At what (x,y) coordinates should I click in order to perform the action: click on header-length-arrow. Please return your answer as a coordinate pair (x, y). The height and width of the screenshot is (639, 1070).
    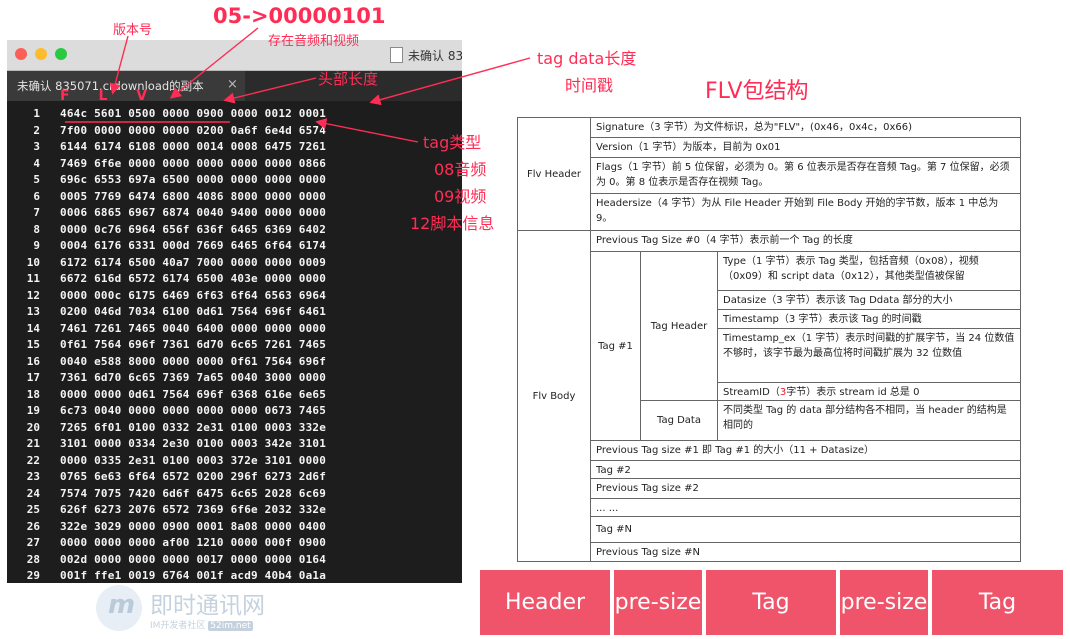
    Looking at the image, I should click on (270, 90).